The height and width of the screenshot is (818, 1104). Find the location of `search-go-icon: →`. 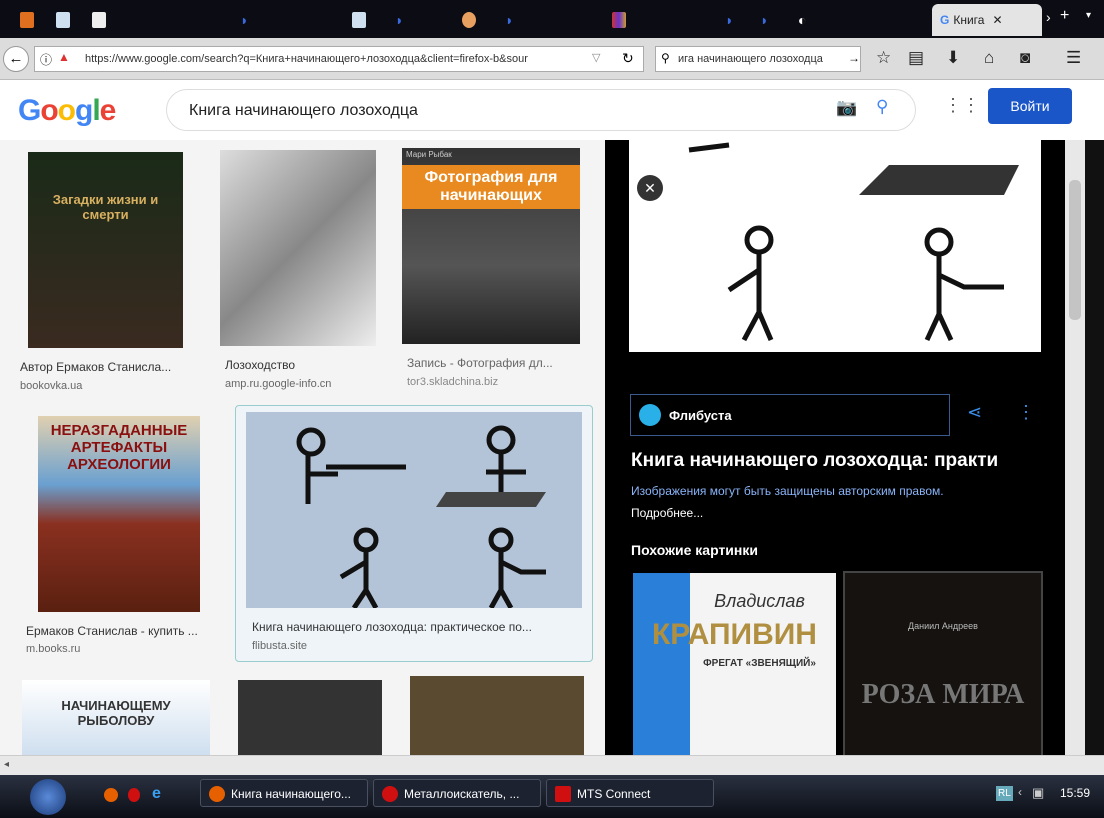

search-go-icon: → is located at coordinates (854, 58).